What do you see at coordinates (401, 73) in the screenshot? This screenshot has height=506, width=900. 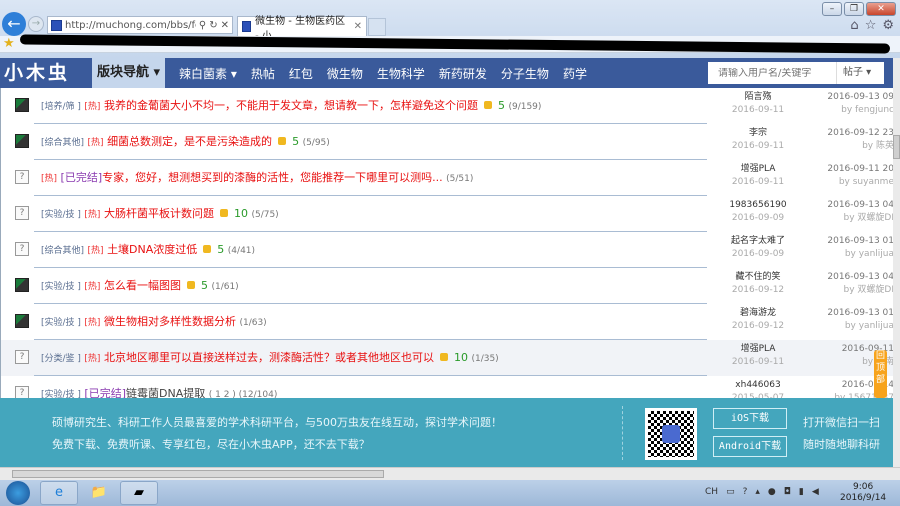 I see `nav-item: 生物科学` at bounding box center [401, 73].